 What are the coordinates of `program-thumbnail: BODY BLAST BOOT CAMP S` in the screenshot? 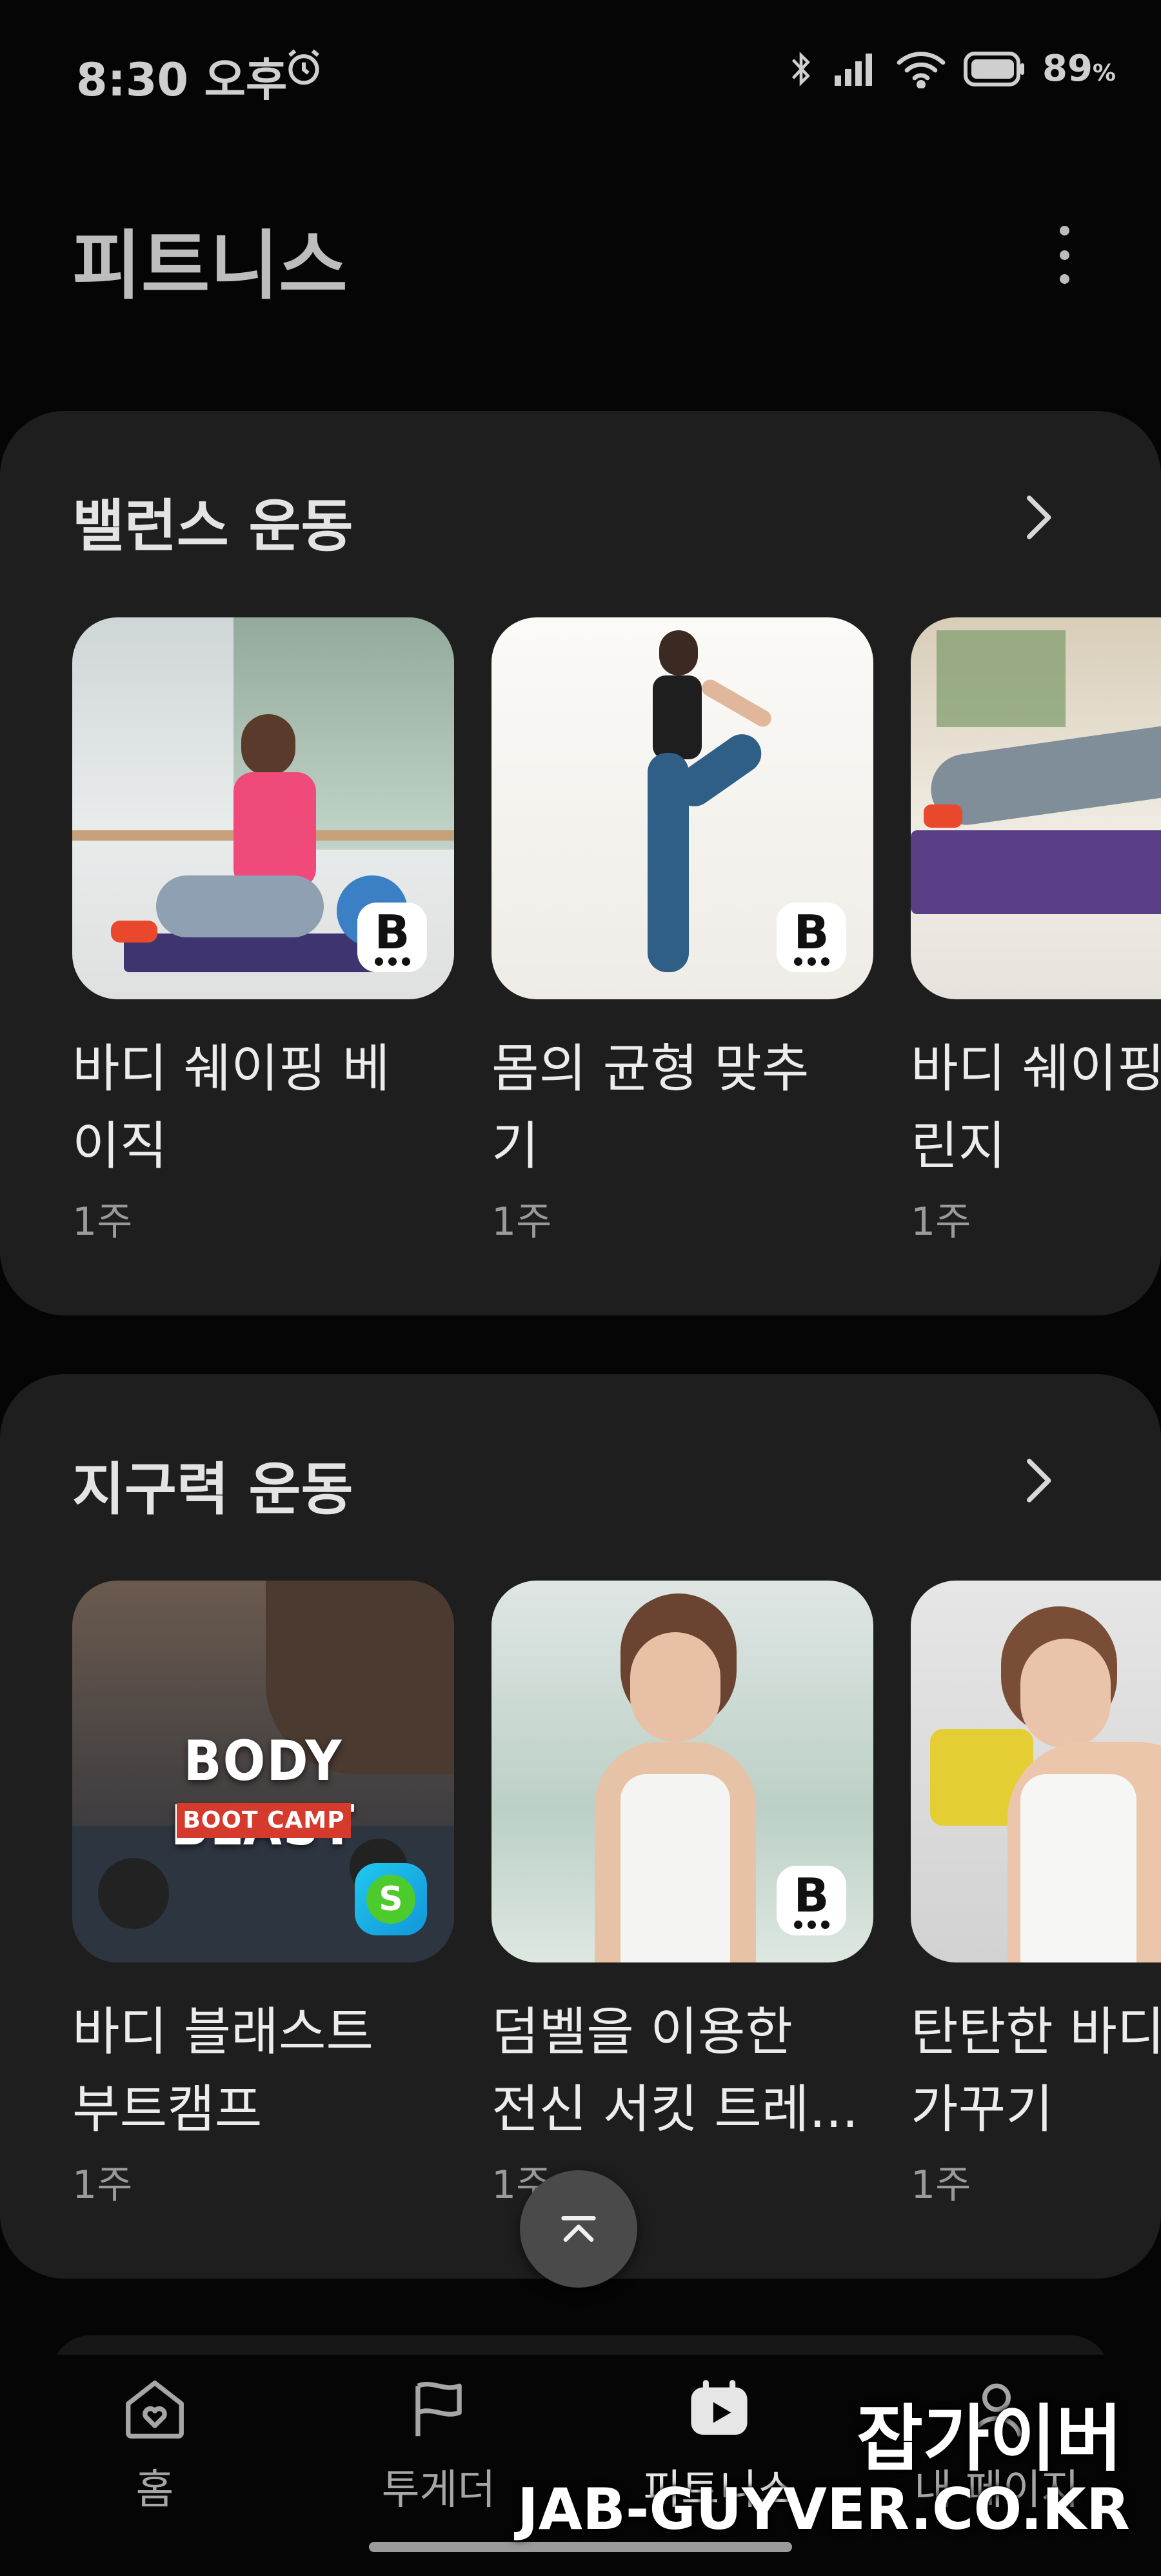 It's located at (263, 1771).